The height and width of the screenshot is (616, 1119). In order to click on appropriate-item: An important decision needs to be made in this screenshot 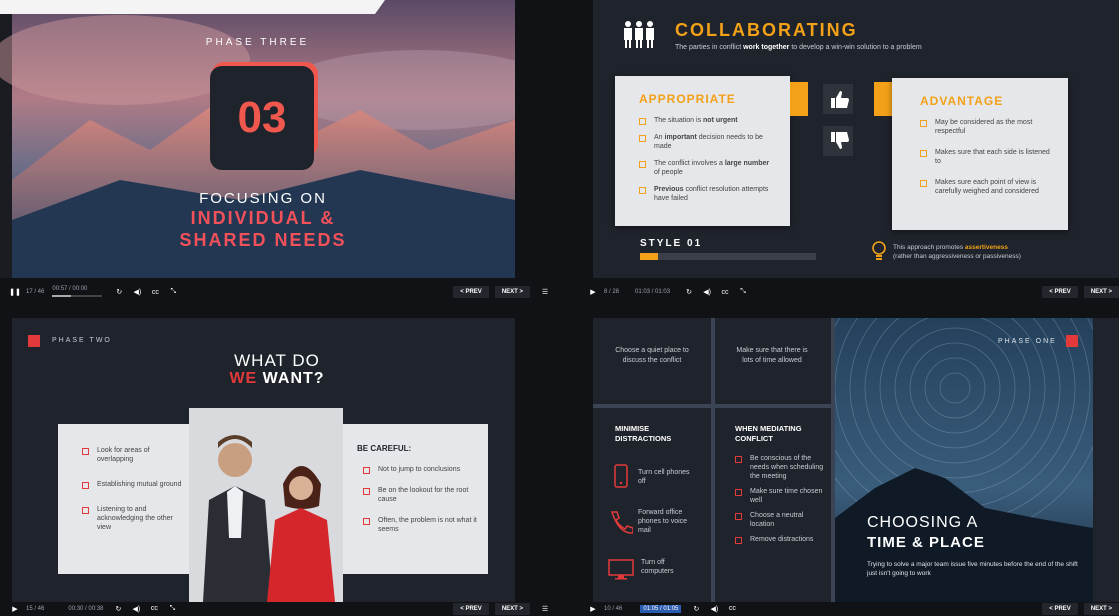, I will do `click(707, 142)`.